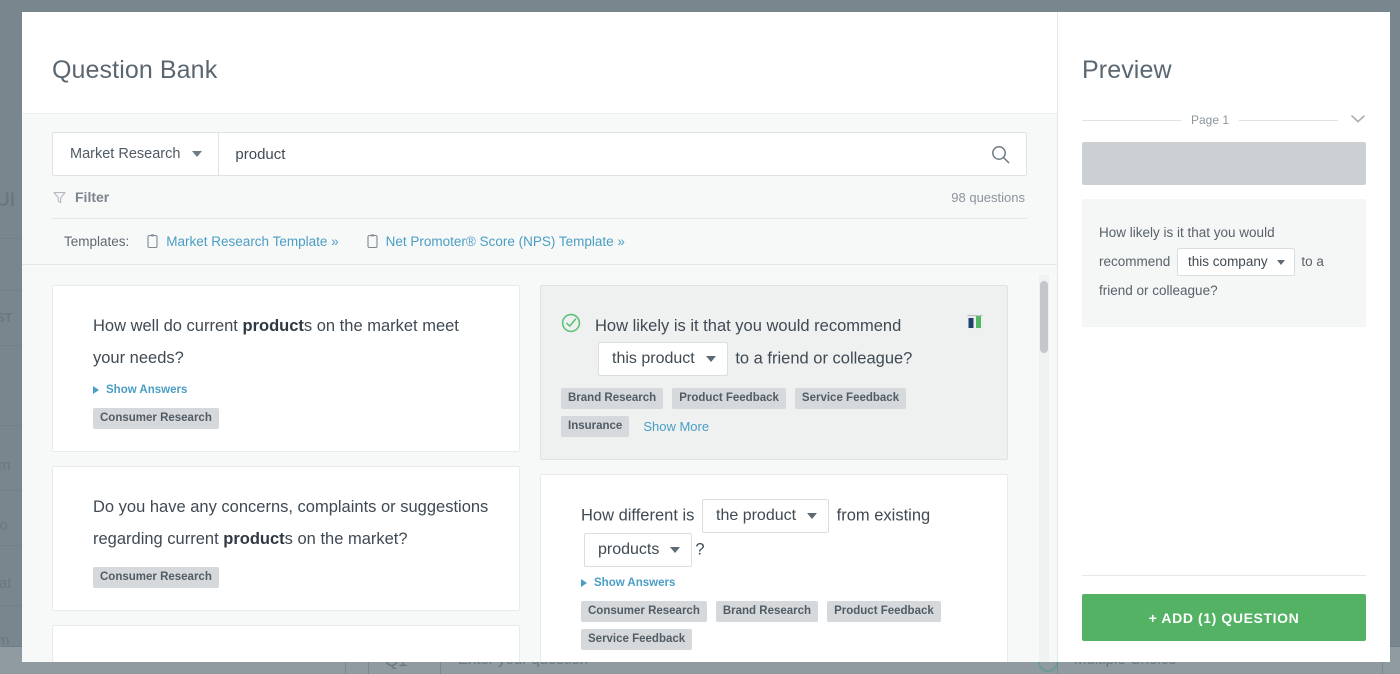 Image resolution: width=1400 pixels, height=674 pixels. I want to click on tag: Brand Research, so click(612, 398).